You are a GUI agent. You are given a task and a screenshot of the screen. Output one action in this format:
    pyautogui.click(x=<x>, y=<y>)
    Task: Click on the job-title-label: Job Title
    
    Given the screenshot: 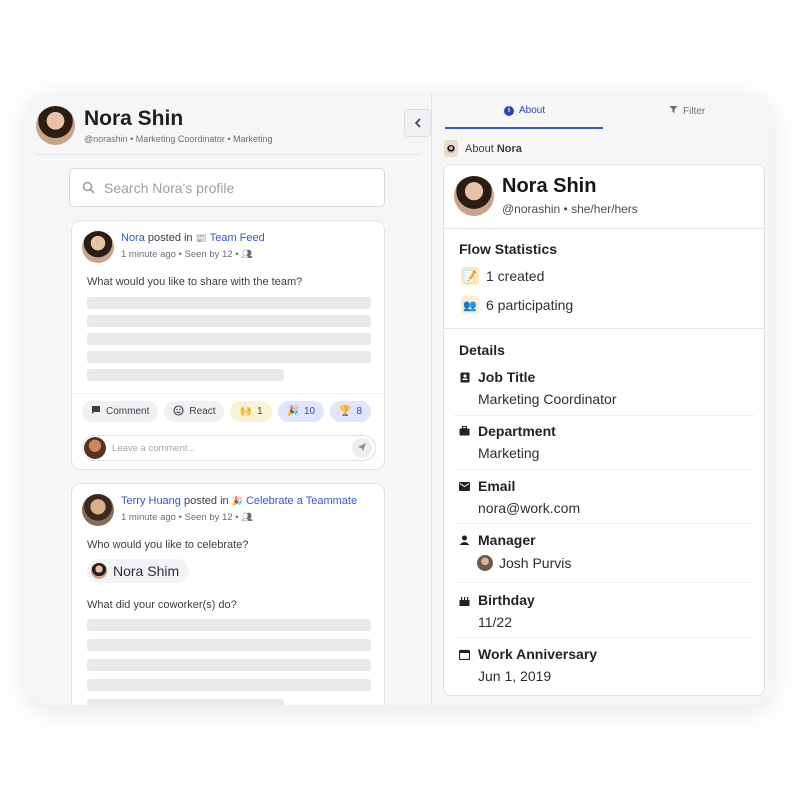 What is the action you would take?
    pyautogui.click(x=497, y=377)
    